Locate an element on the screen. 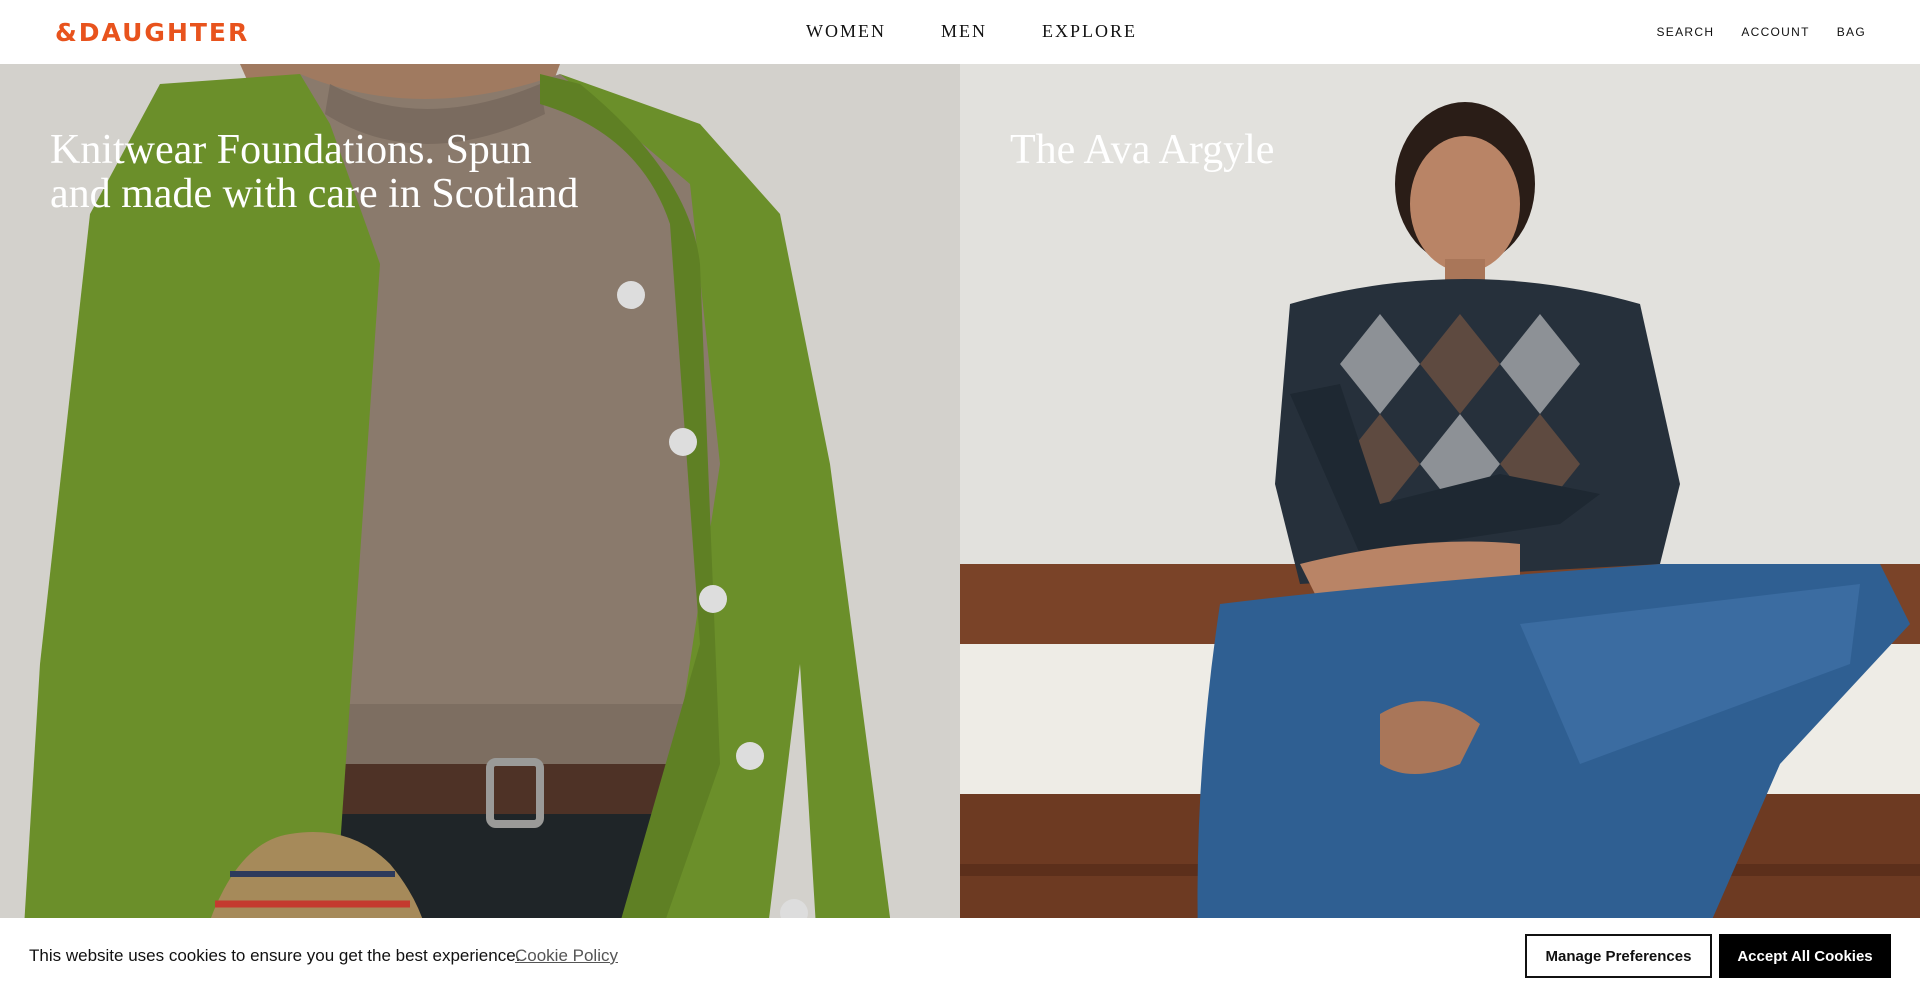 The image size is (1920, 993). manage-preferences-button: Manage Preferences is located at coordinates (1618, 956).